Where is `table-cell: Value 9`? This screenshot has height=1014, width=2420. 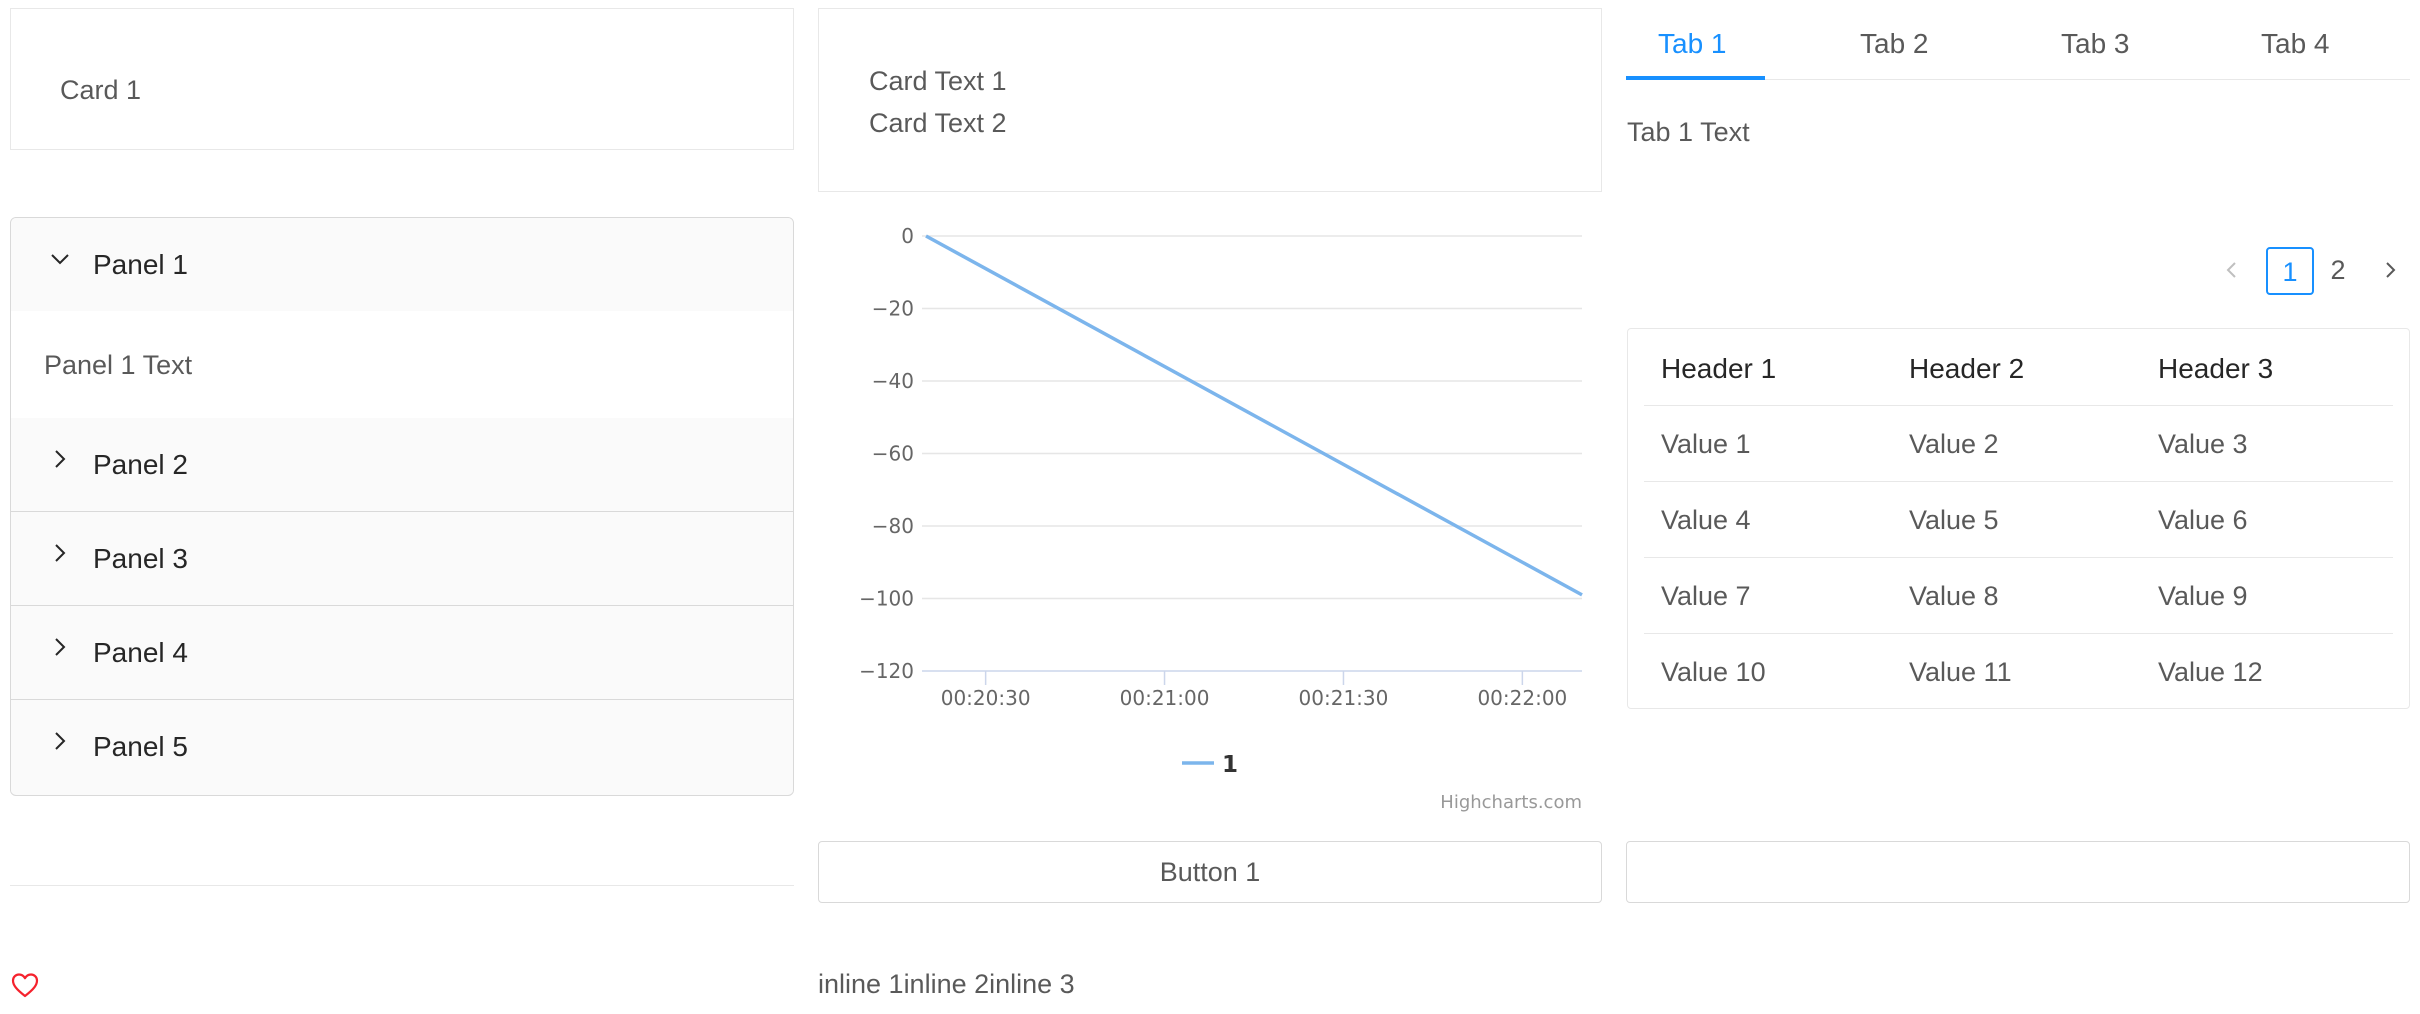 table-cell: Value 9 is located at coordinates (2203, 596).